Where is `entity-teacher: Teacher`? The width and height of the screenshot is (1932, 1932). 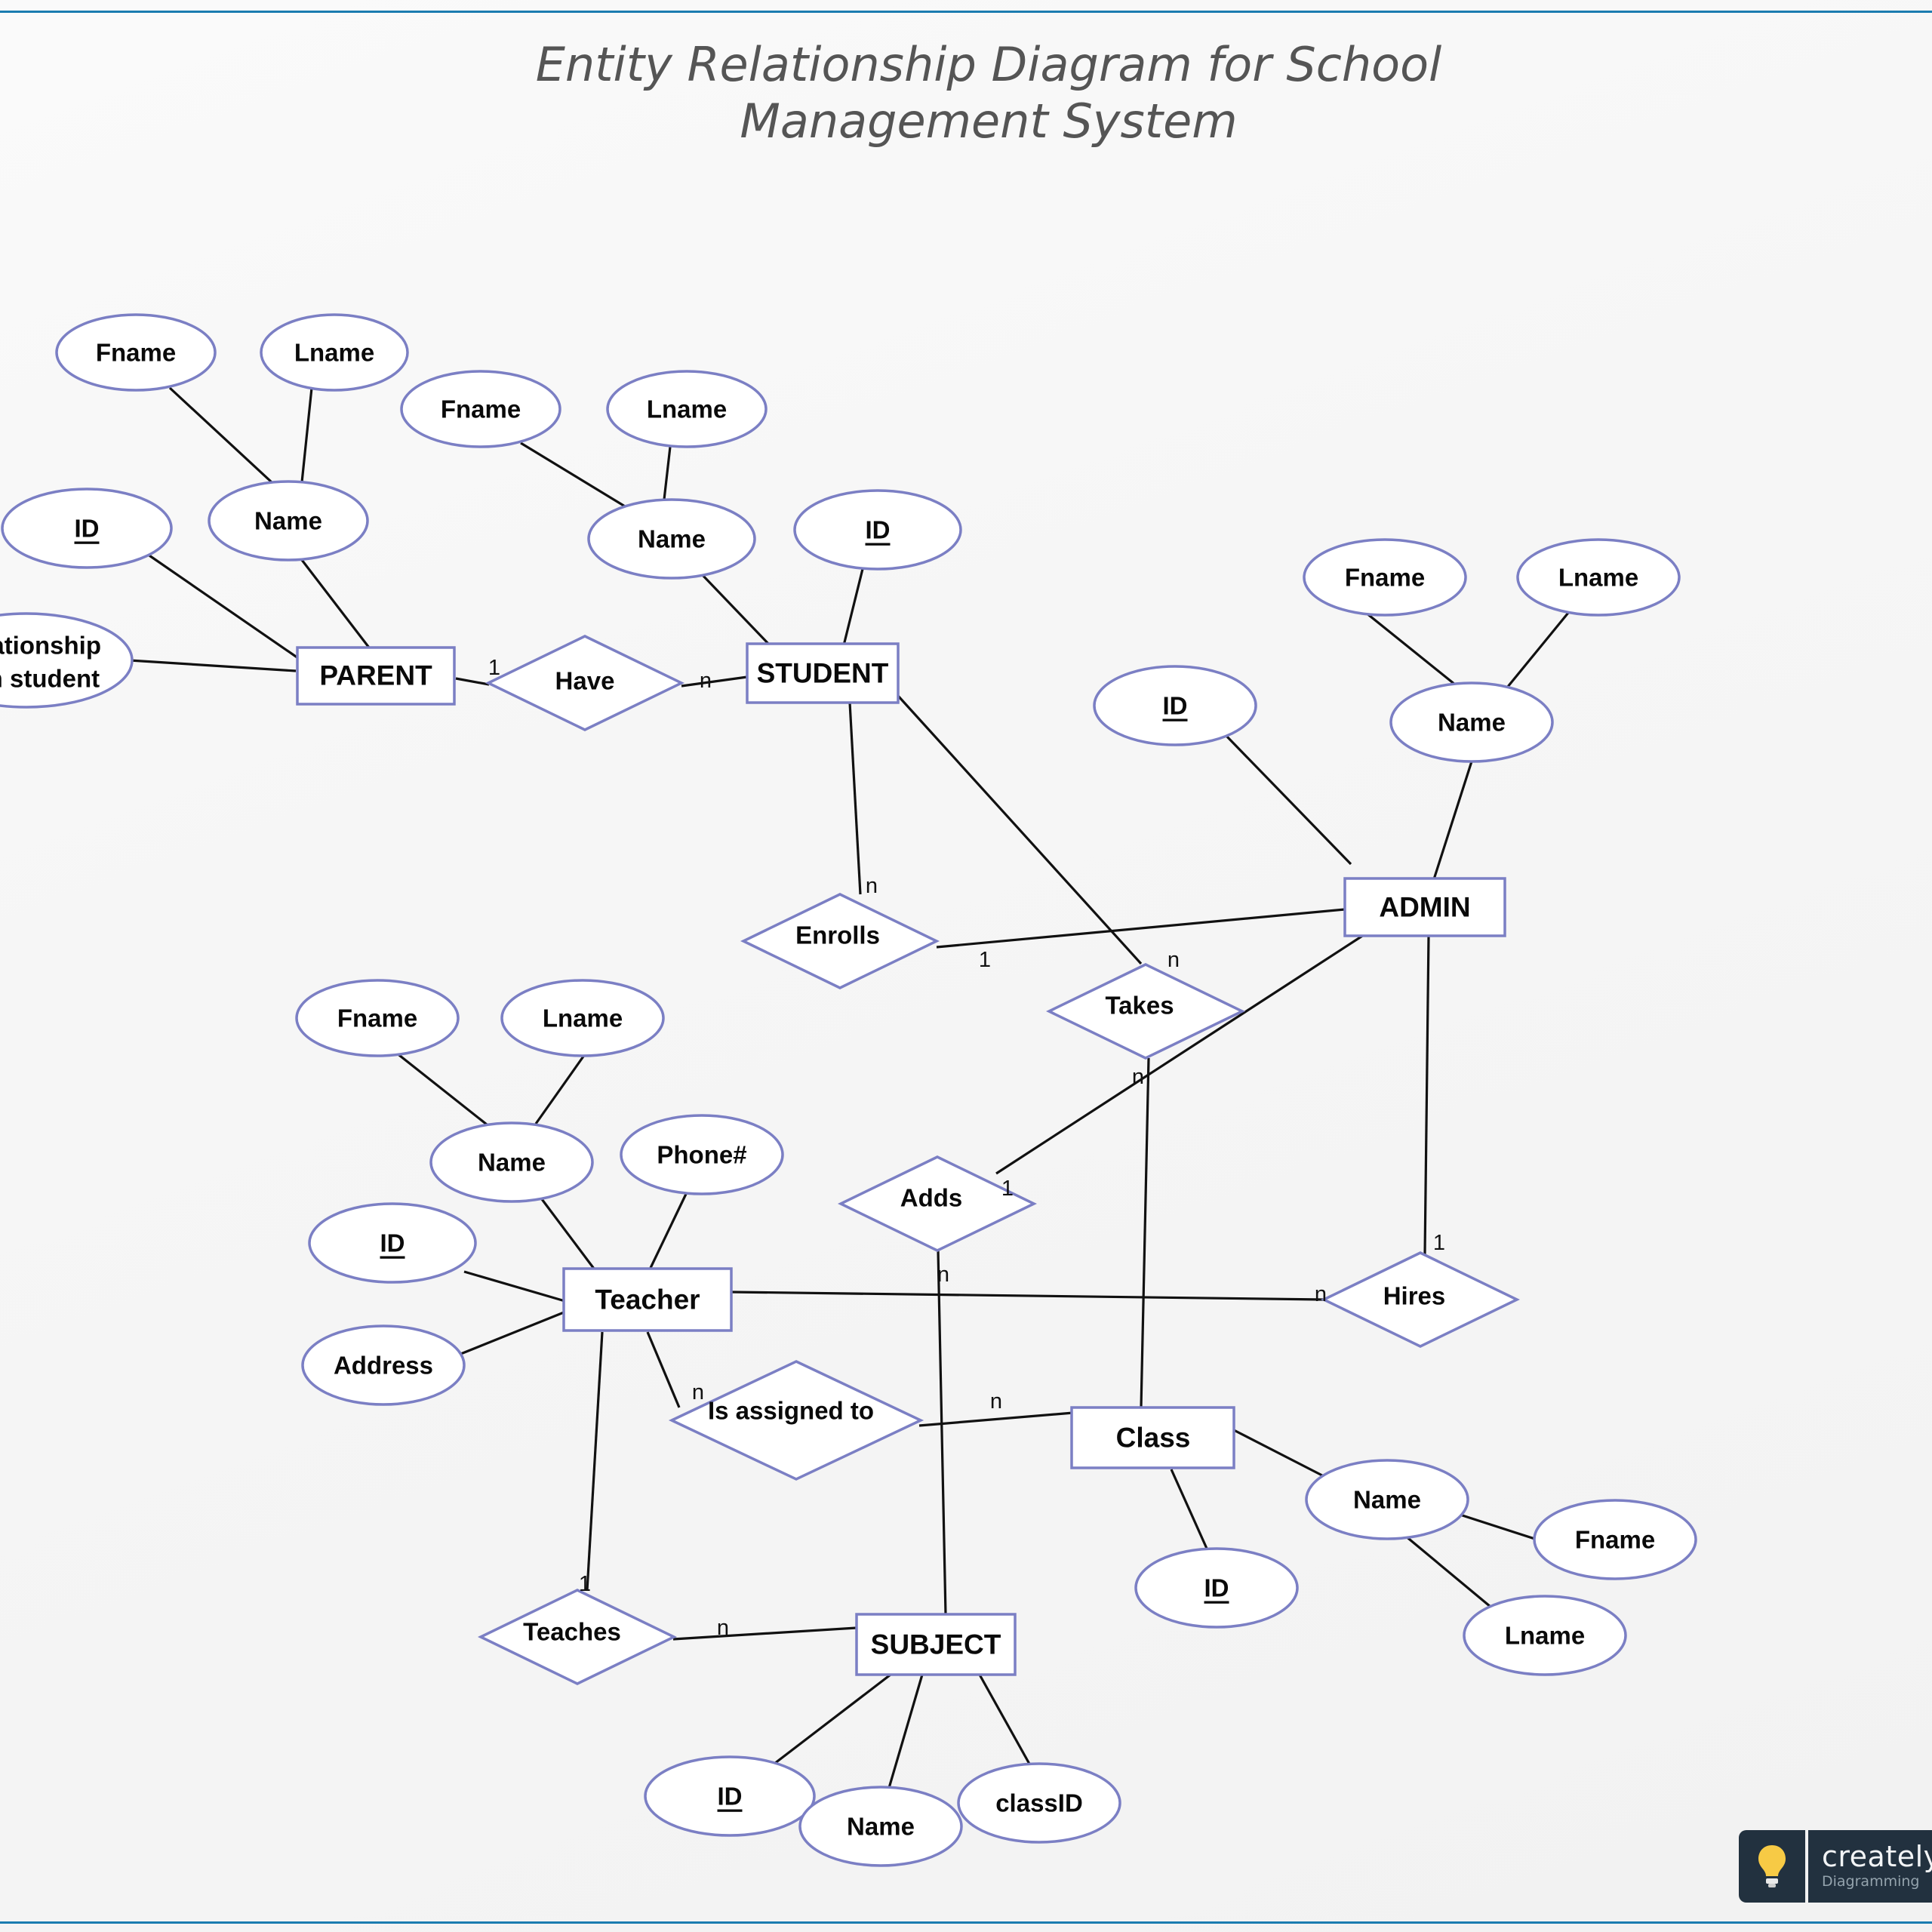
entity-teacher: Teacher is located at coordinates (647, 1299).